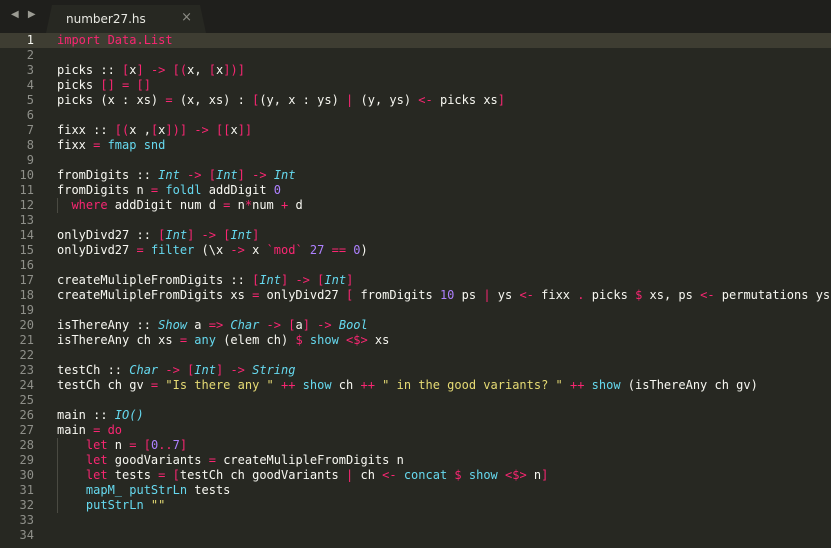 The image size is (831, 548). Describe the element at coordinates (415, 520) in the screenshot. I see `code-line: 33` at that location.